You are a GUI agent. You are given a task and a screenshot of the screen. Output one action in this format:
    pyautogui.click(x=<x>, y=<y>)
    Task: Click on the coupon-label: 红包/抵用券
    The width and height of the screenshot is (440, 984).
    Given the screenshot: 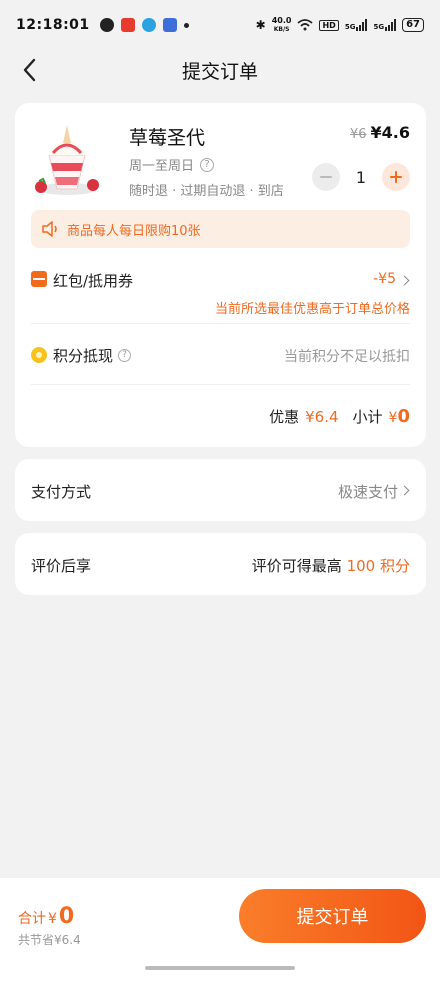 What is the action you would take?
    pyautogui.click(x=93, y=281)
    